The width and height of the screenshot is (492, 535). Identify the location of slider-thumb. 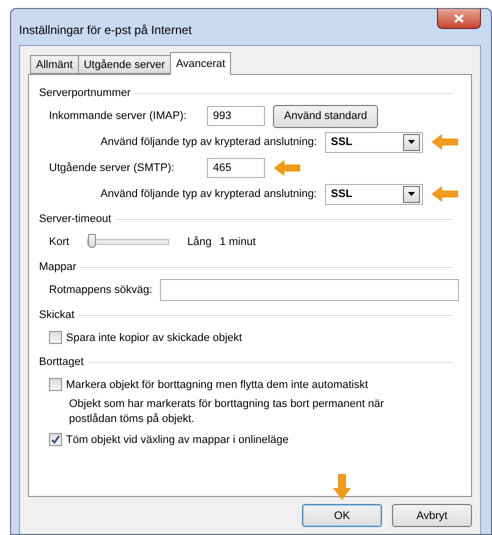
(92, 241).